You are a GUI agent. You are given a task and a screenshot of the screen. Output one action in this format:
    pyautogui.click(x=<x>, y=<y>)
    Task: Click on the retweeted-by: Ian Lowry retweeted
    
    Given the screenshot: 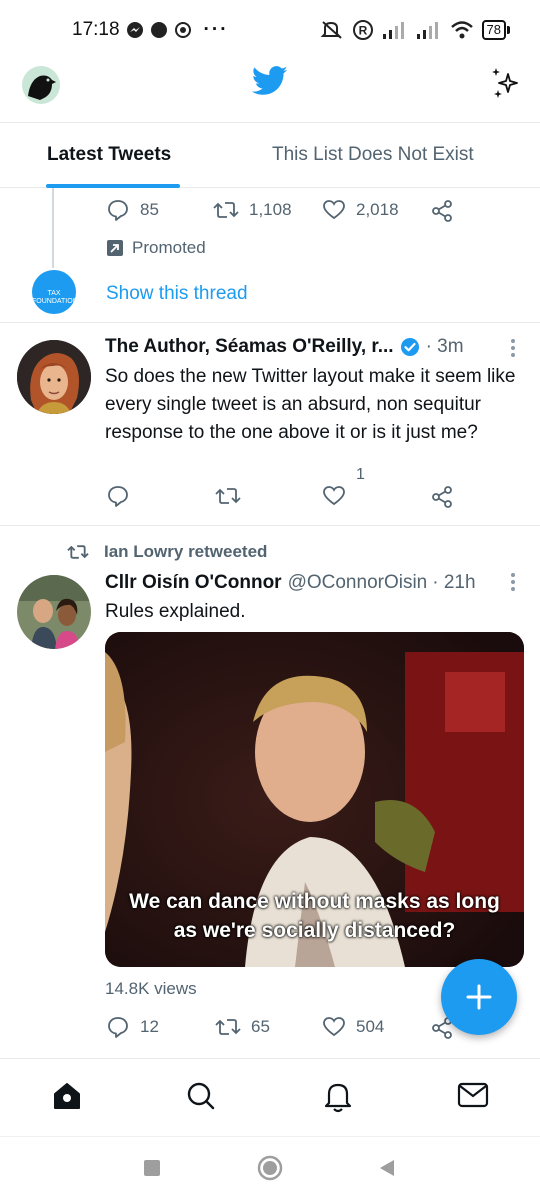 What is the action you would take?
    pyautogui.click(x=185, y=552)
    